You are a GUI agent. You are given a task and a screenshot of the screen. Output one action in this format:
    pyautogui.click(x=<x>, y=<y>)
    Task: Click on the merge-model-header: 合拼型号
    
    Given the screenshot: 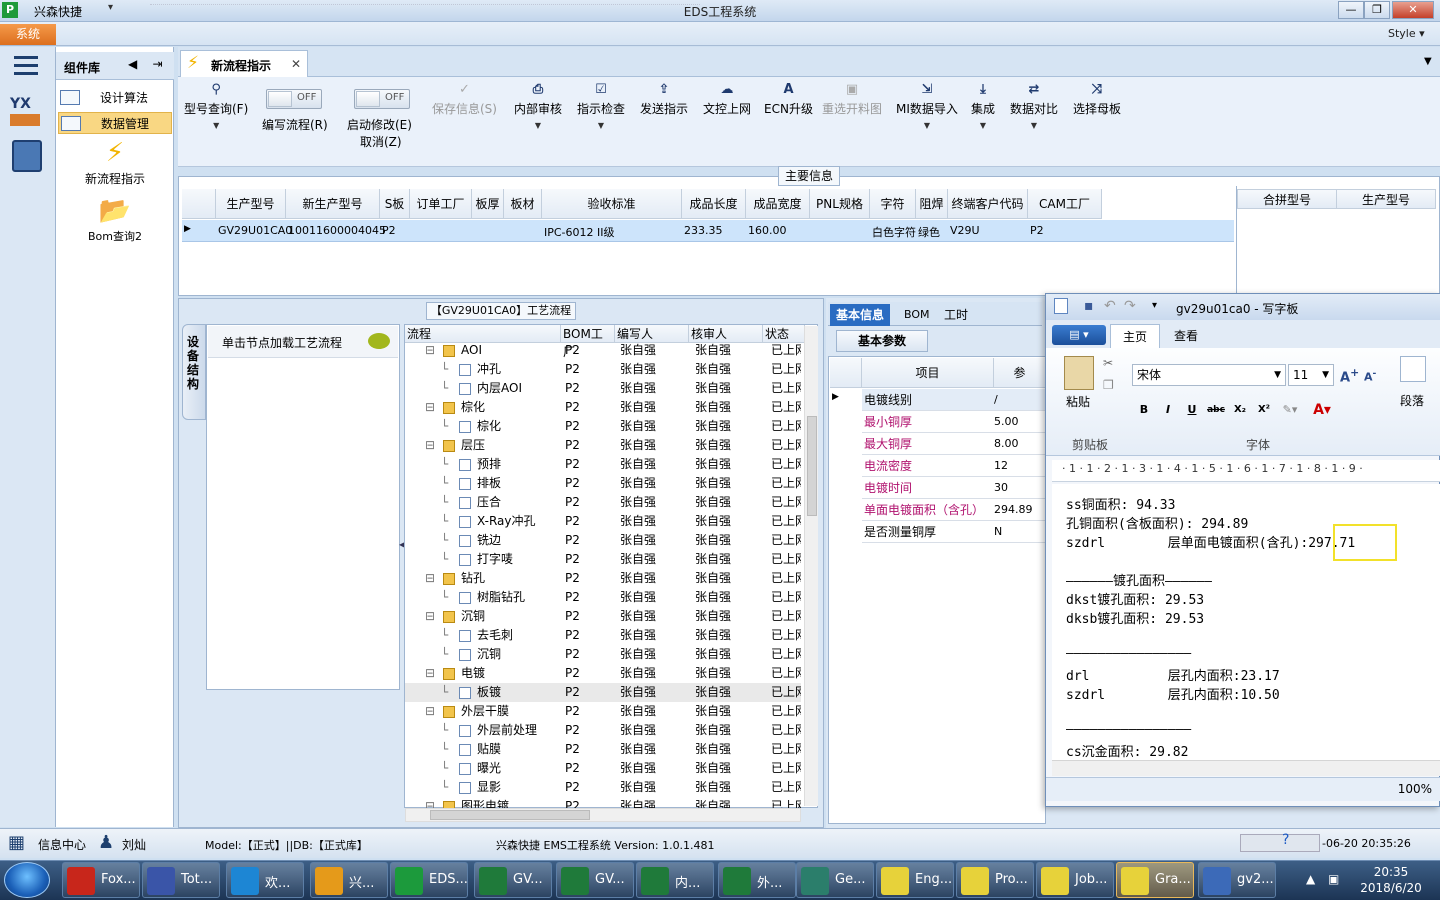 What is the action you would take?
    pyautogui.click(x=1287, y=199)
    